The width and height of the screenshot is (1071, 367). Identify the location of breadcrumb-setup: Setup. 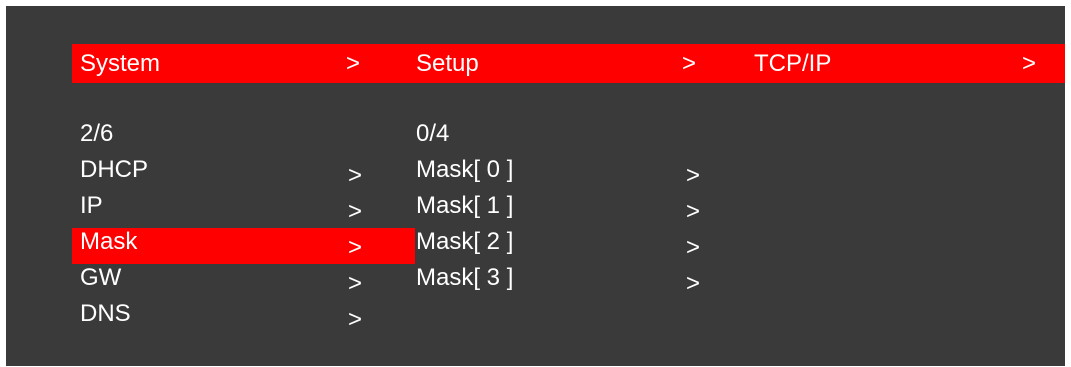
(447, 64).